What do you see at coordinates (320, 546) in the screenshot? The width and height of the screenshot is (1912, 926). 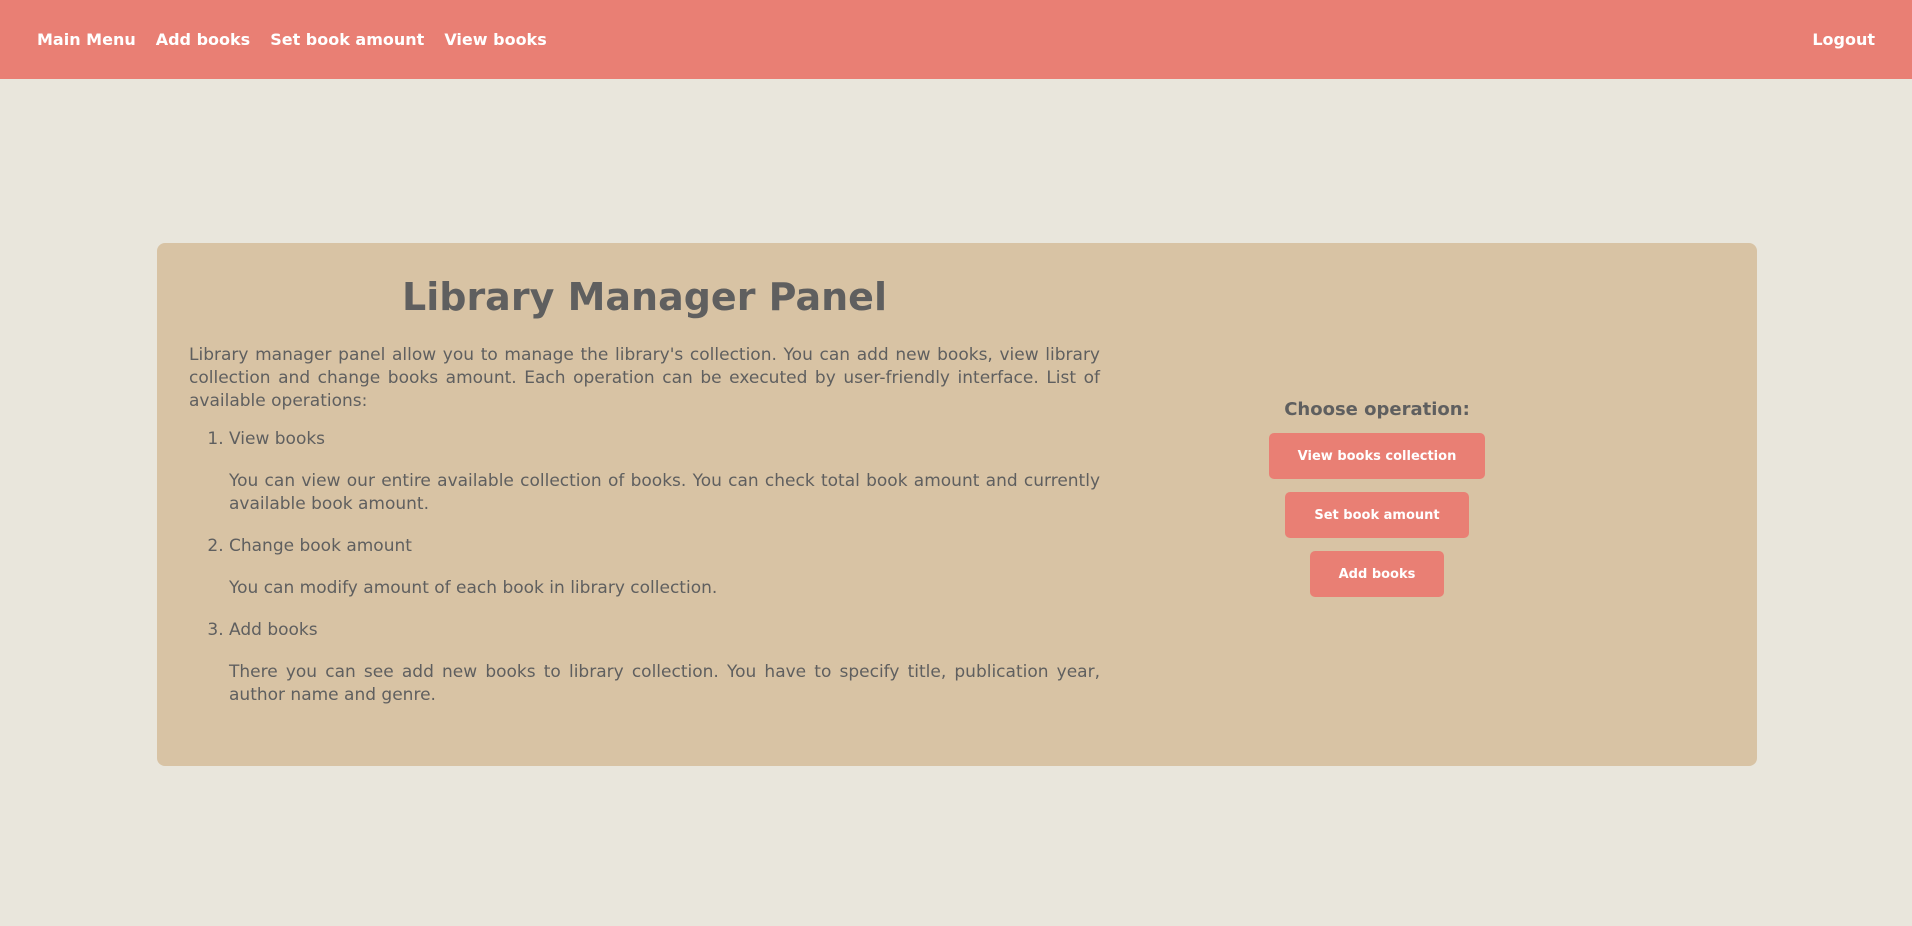 I see `operation-name: Change book amount` at bounding box center [320, 546].